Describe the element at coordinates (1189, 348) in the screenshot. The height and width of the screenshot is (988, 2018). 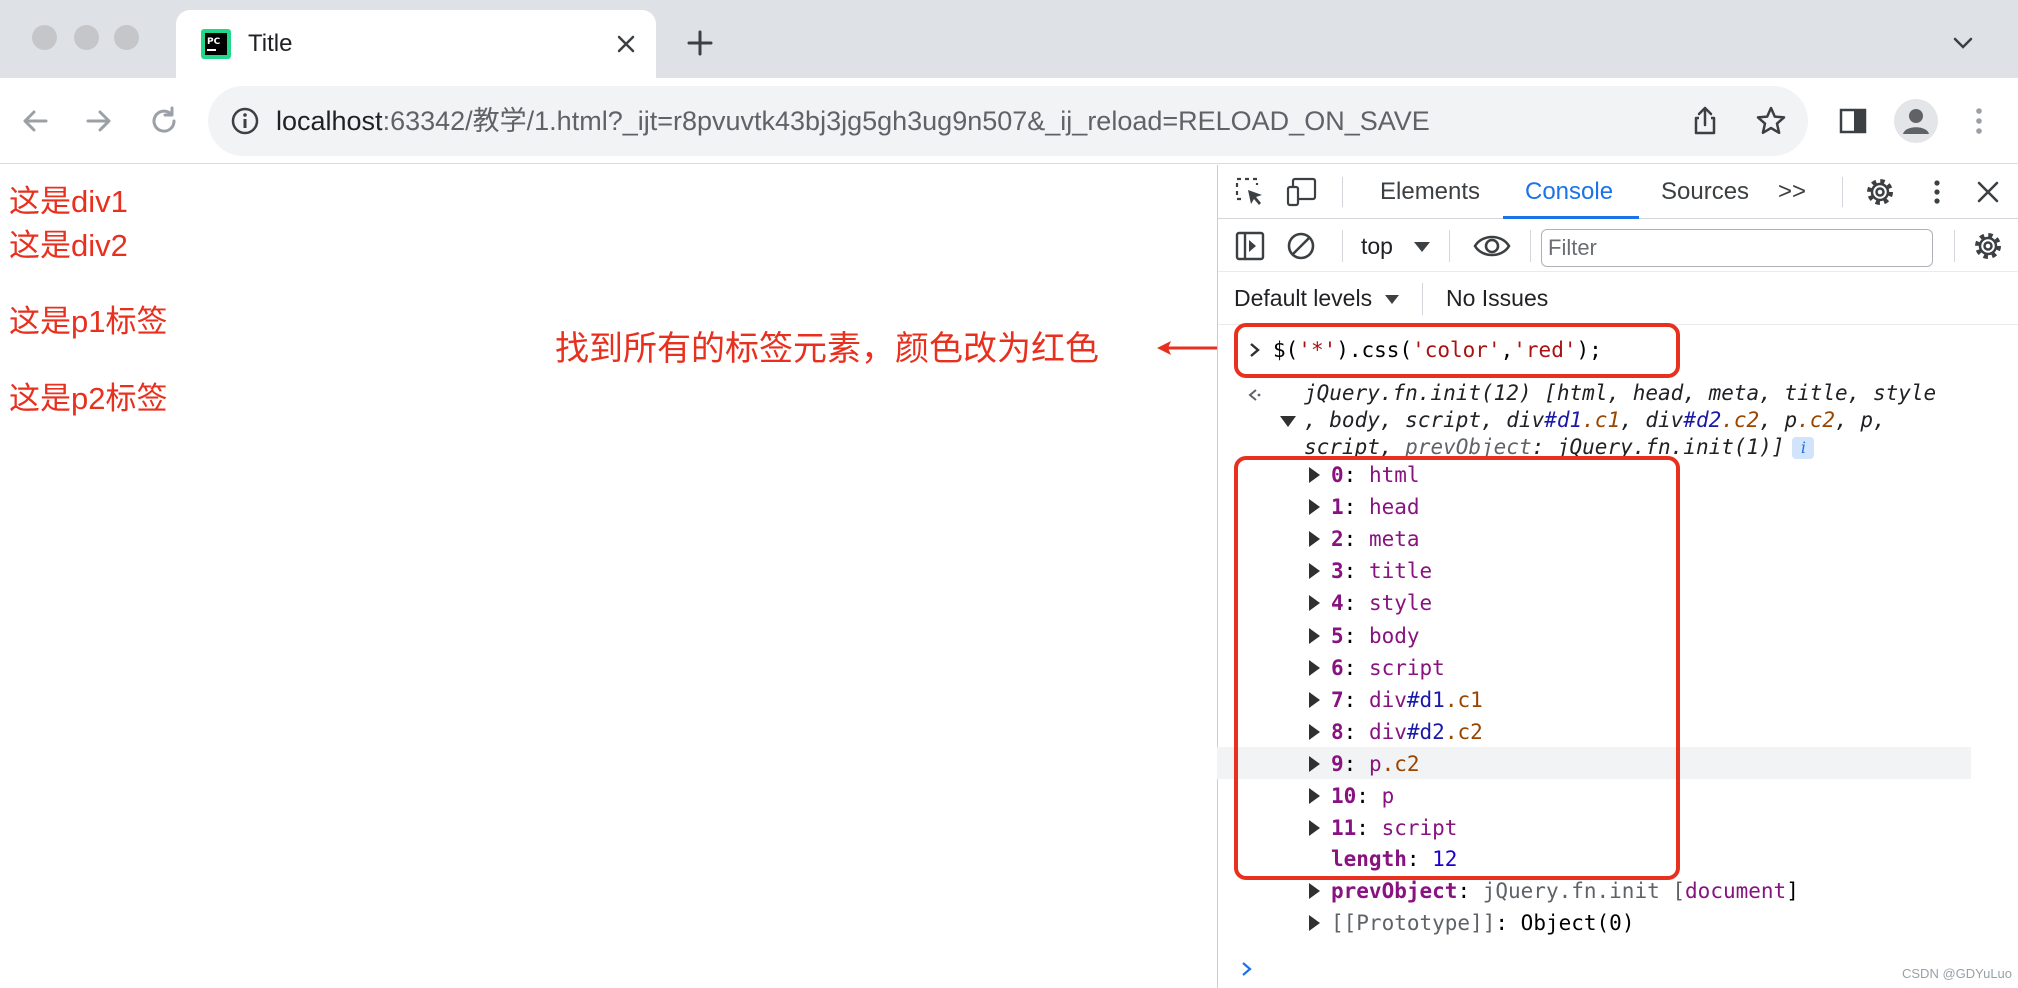
I see `annotation-arrow-icon` at that location.